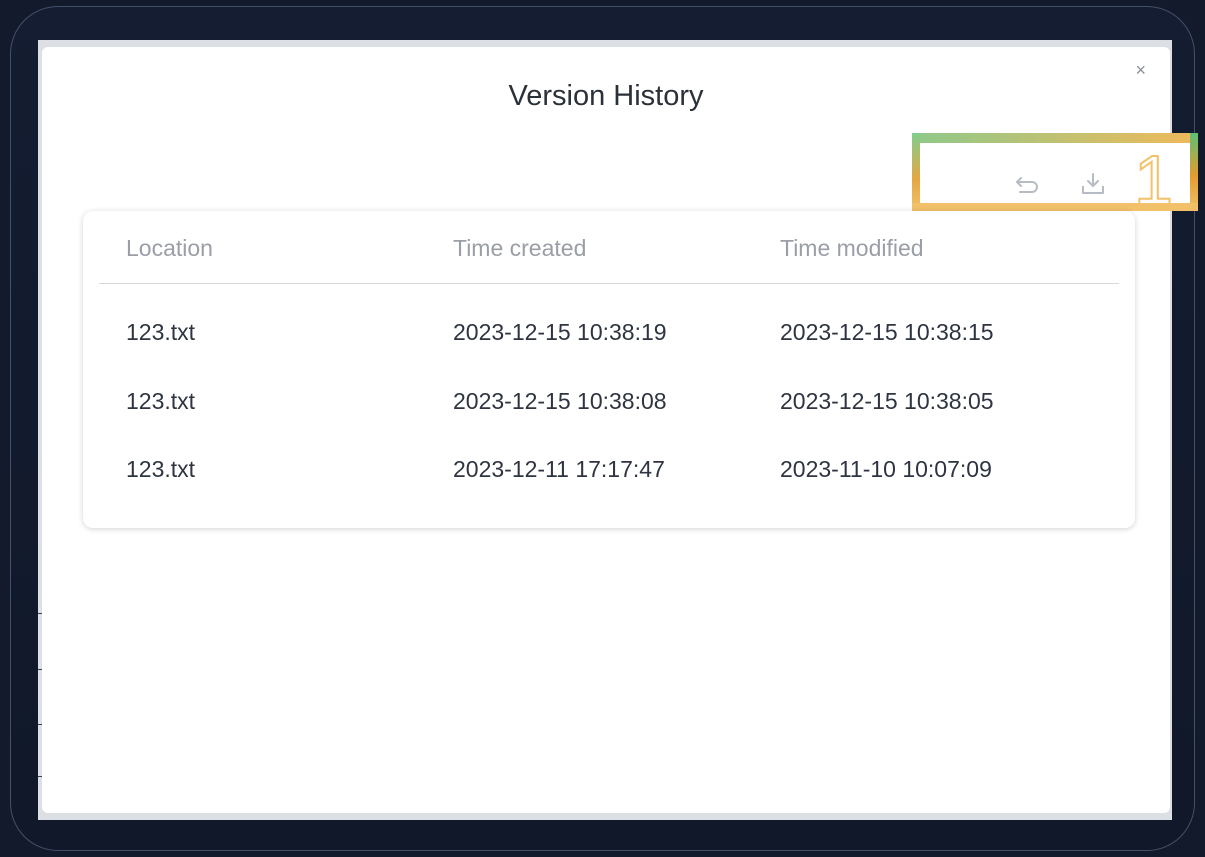 Image resolution: width=1205 pixels, height=857 pixels. What do you see at coordinates (609, 247) in the screenshot?
I see `table-header: Location Time created Time modified` at bounding box center [609, 247].